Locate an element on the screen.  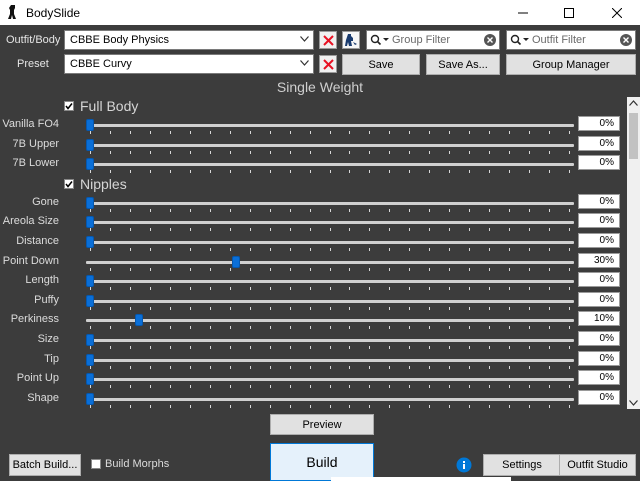
vertical-scrollbar is located at coordinates (633, 253).